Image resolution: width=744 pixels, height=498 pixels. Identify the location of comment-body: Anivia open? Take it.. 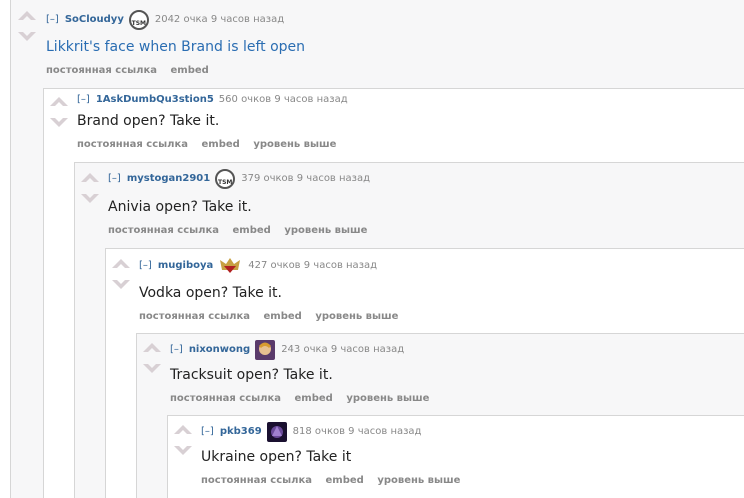
(180, 207).